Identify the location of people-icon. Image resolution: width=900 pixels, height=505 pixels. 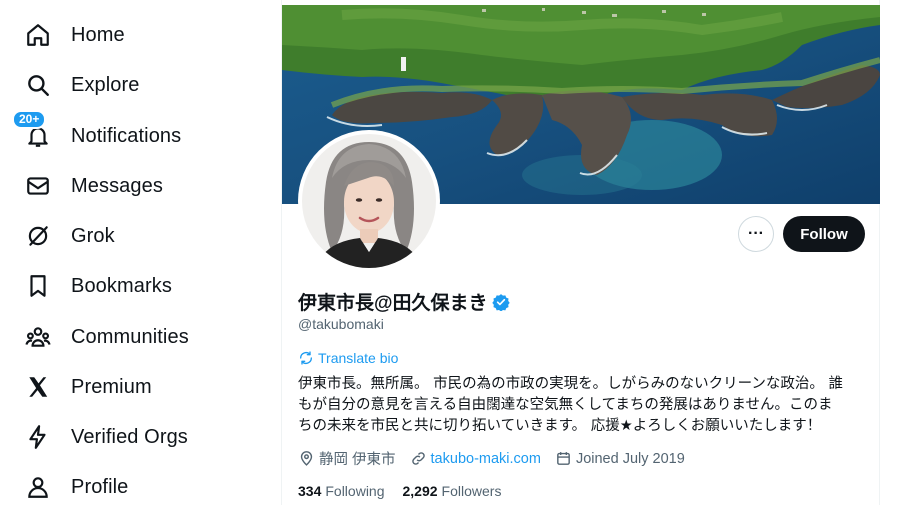
(38, 337).